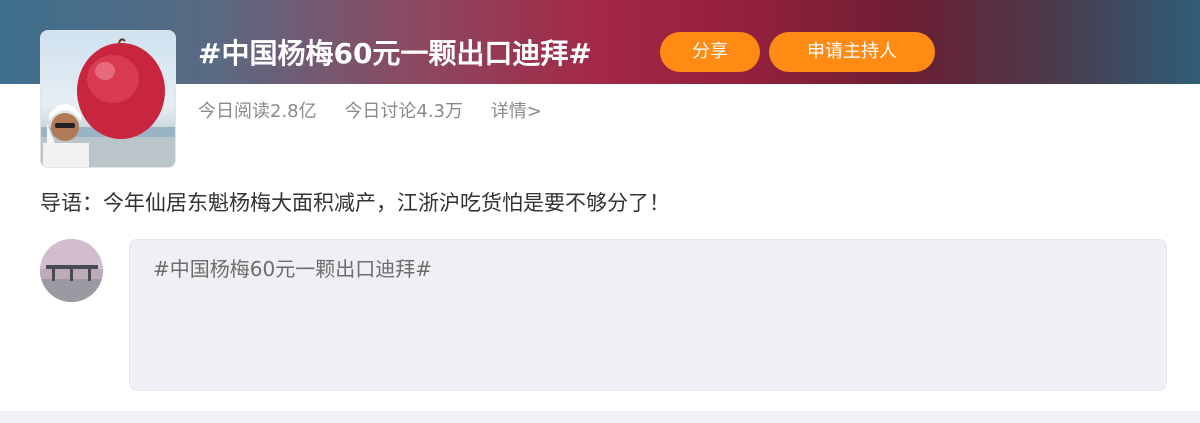 The image size is (1200, 423). I want to click on topic-title: #中国杨梅60元一颗出口迪拜#, so click(395, 53).